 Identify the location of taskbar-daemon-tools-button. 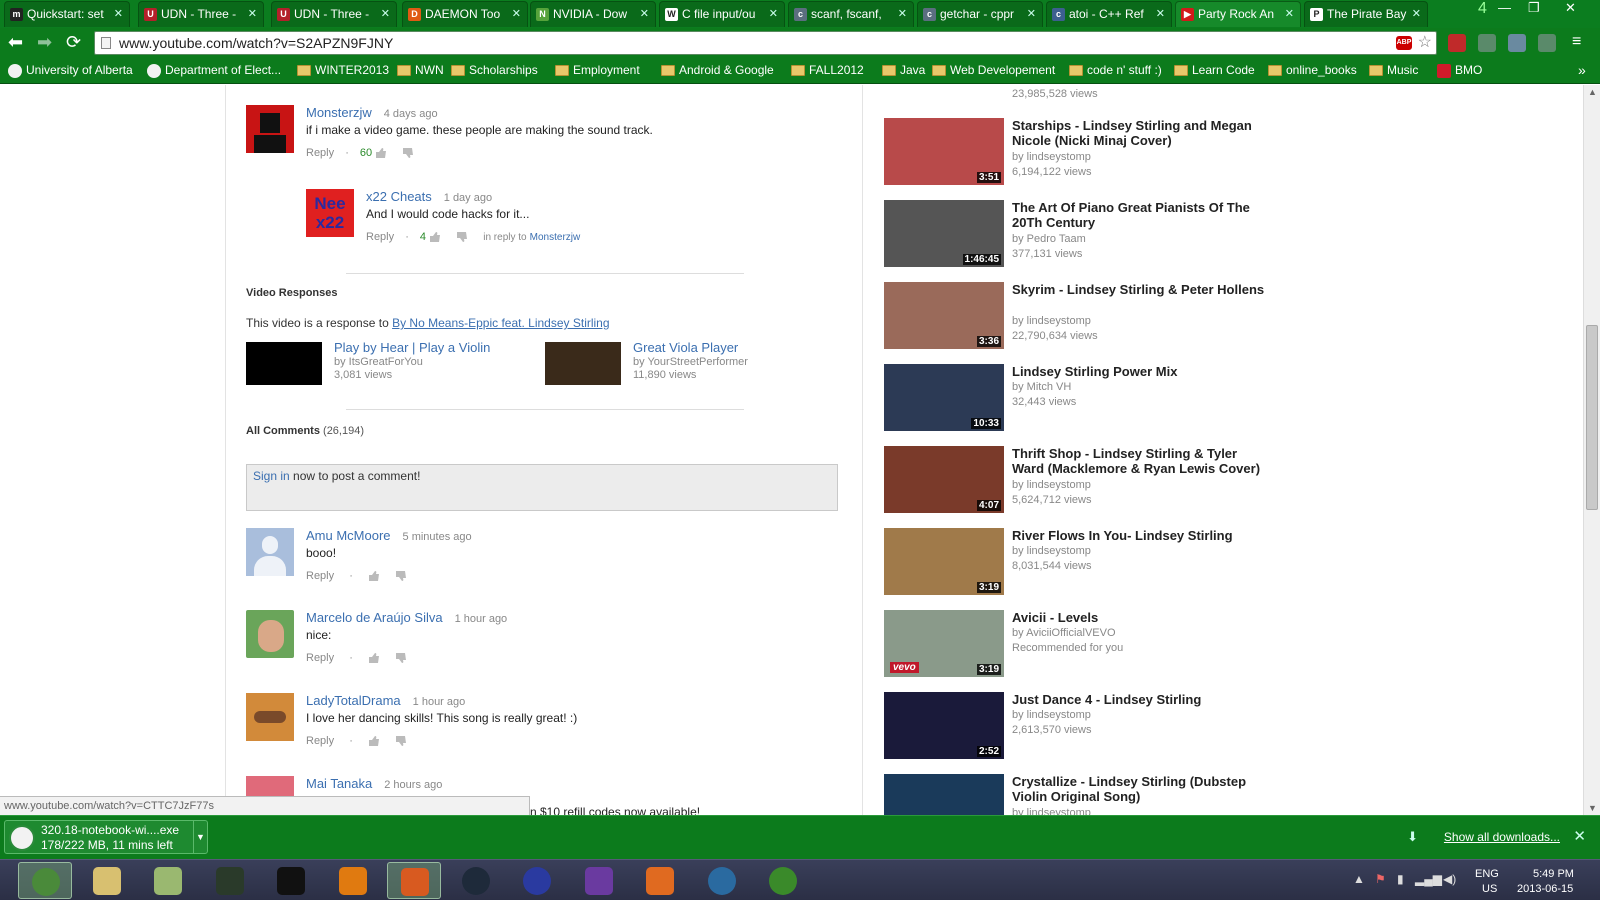
(537, 880).